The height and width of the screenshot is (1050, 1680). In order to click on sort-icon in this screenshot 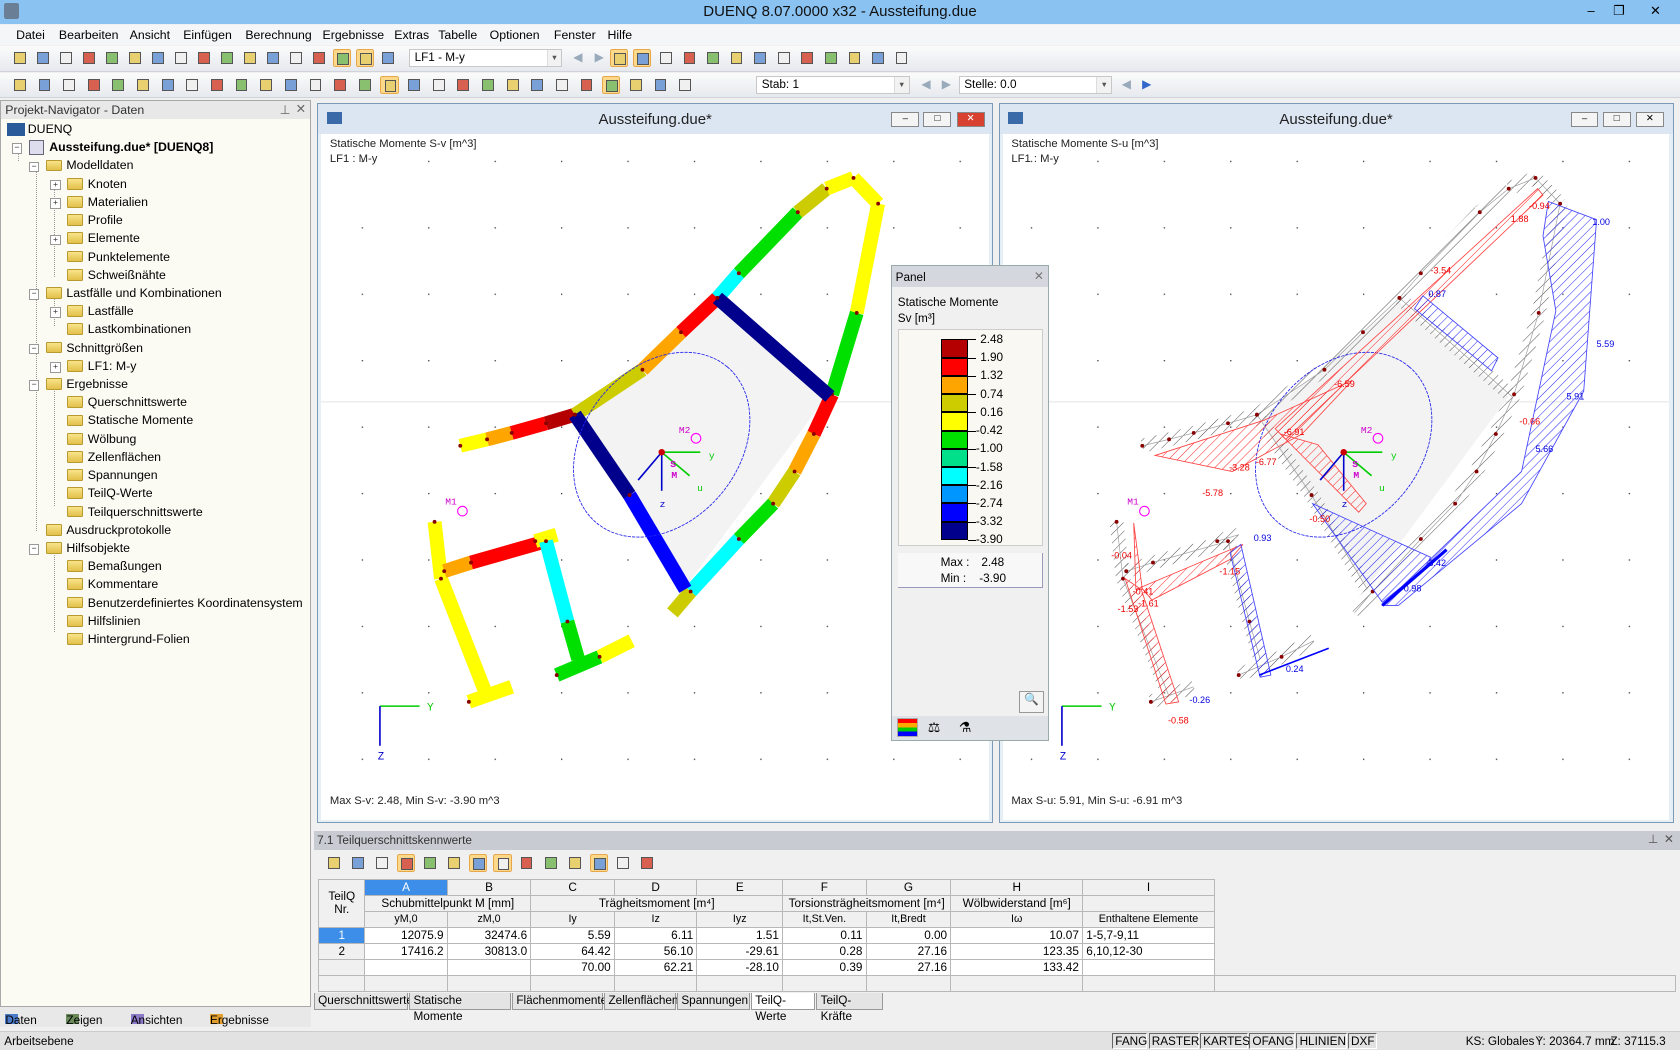, I will do `click(599, 863)`.